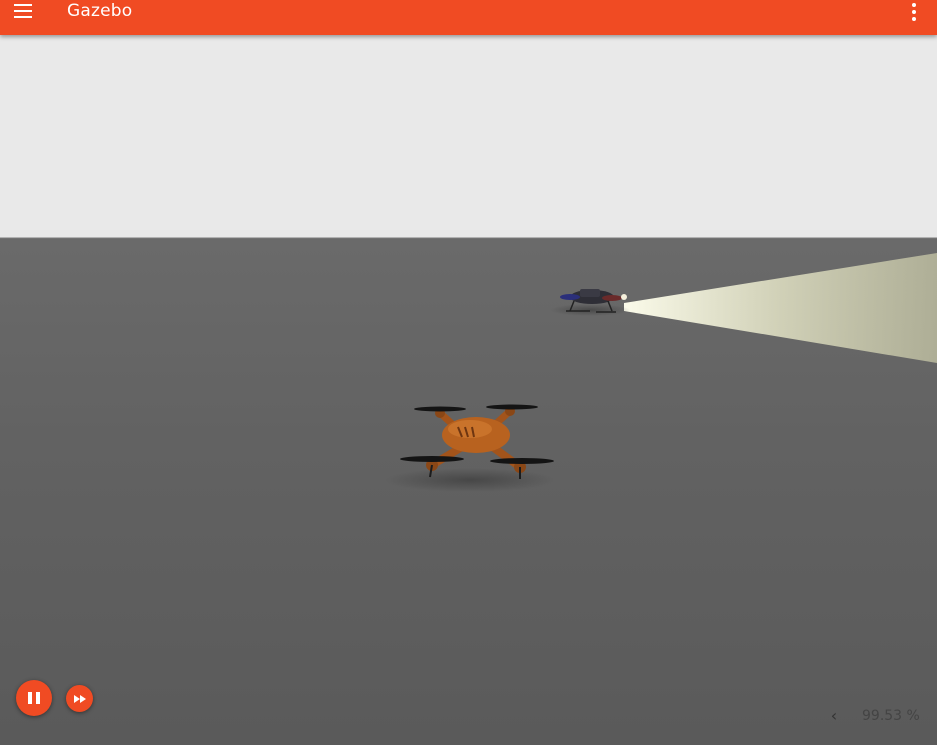 The width and height of the screenshot is (937, 745). I want to click on app-title: Gazebo, so click(100, 11).